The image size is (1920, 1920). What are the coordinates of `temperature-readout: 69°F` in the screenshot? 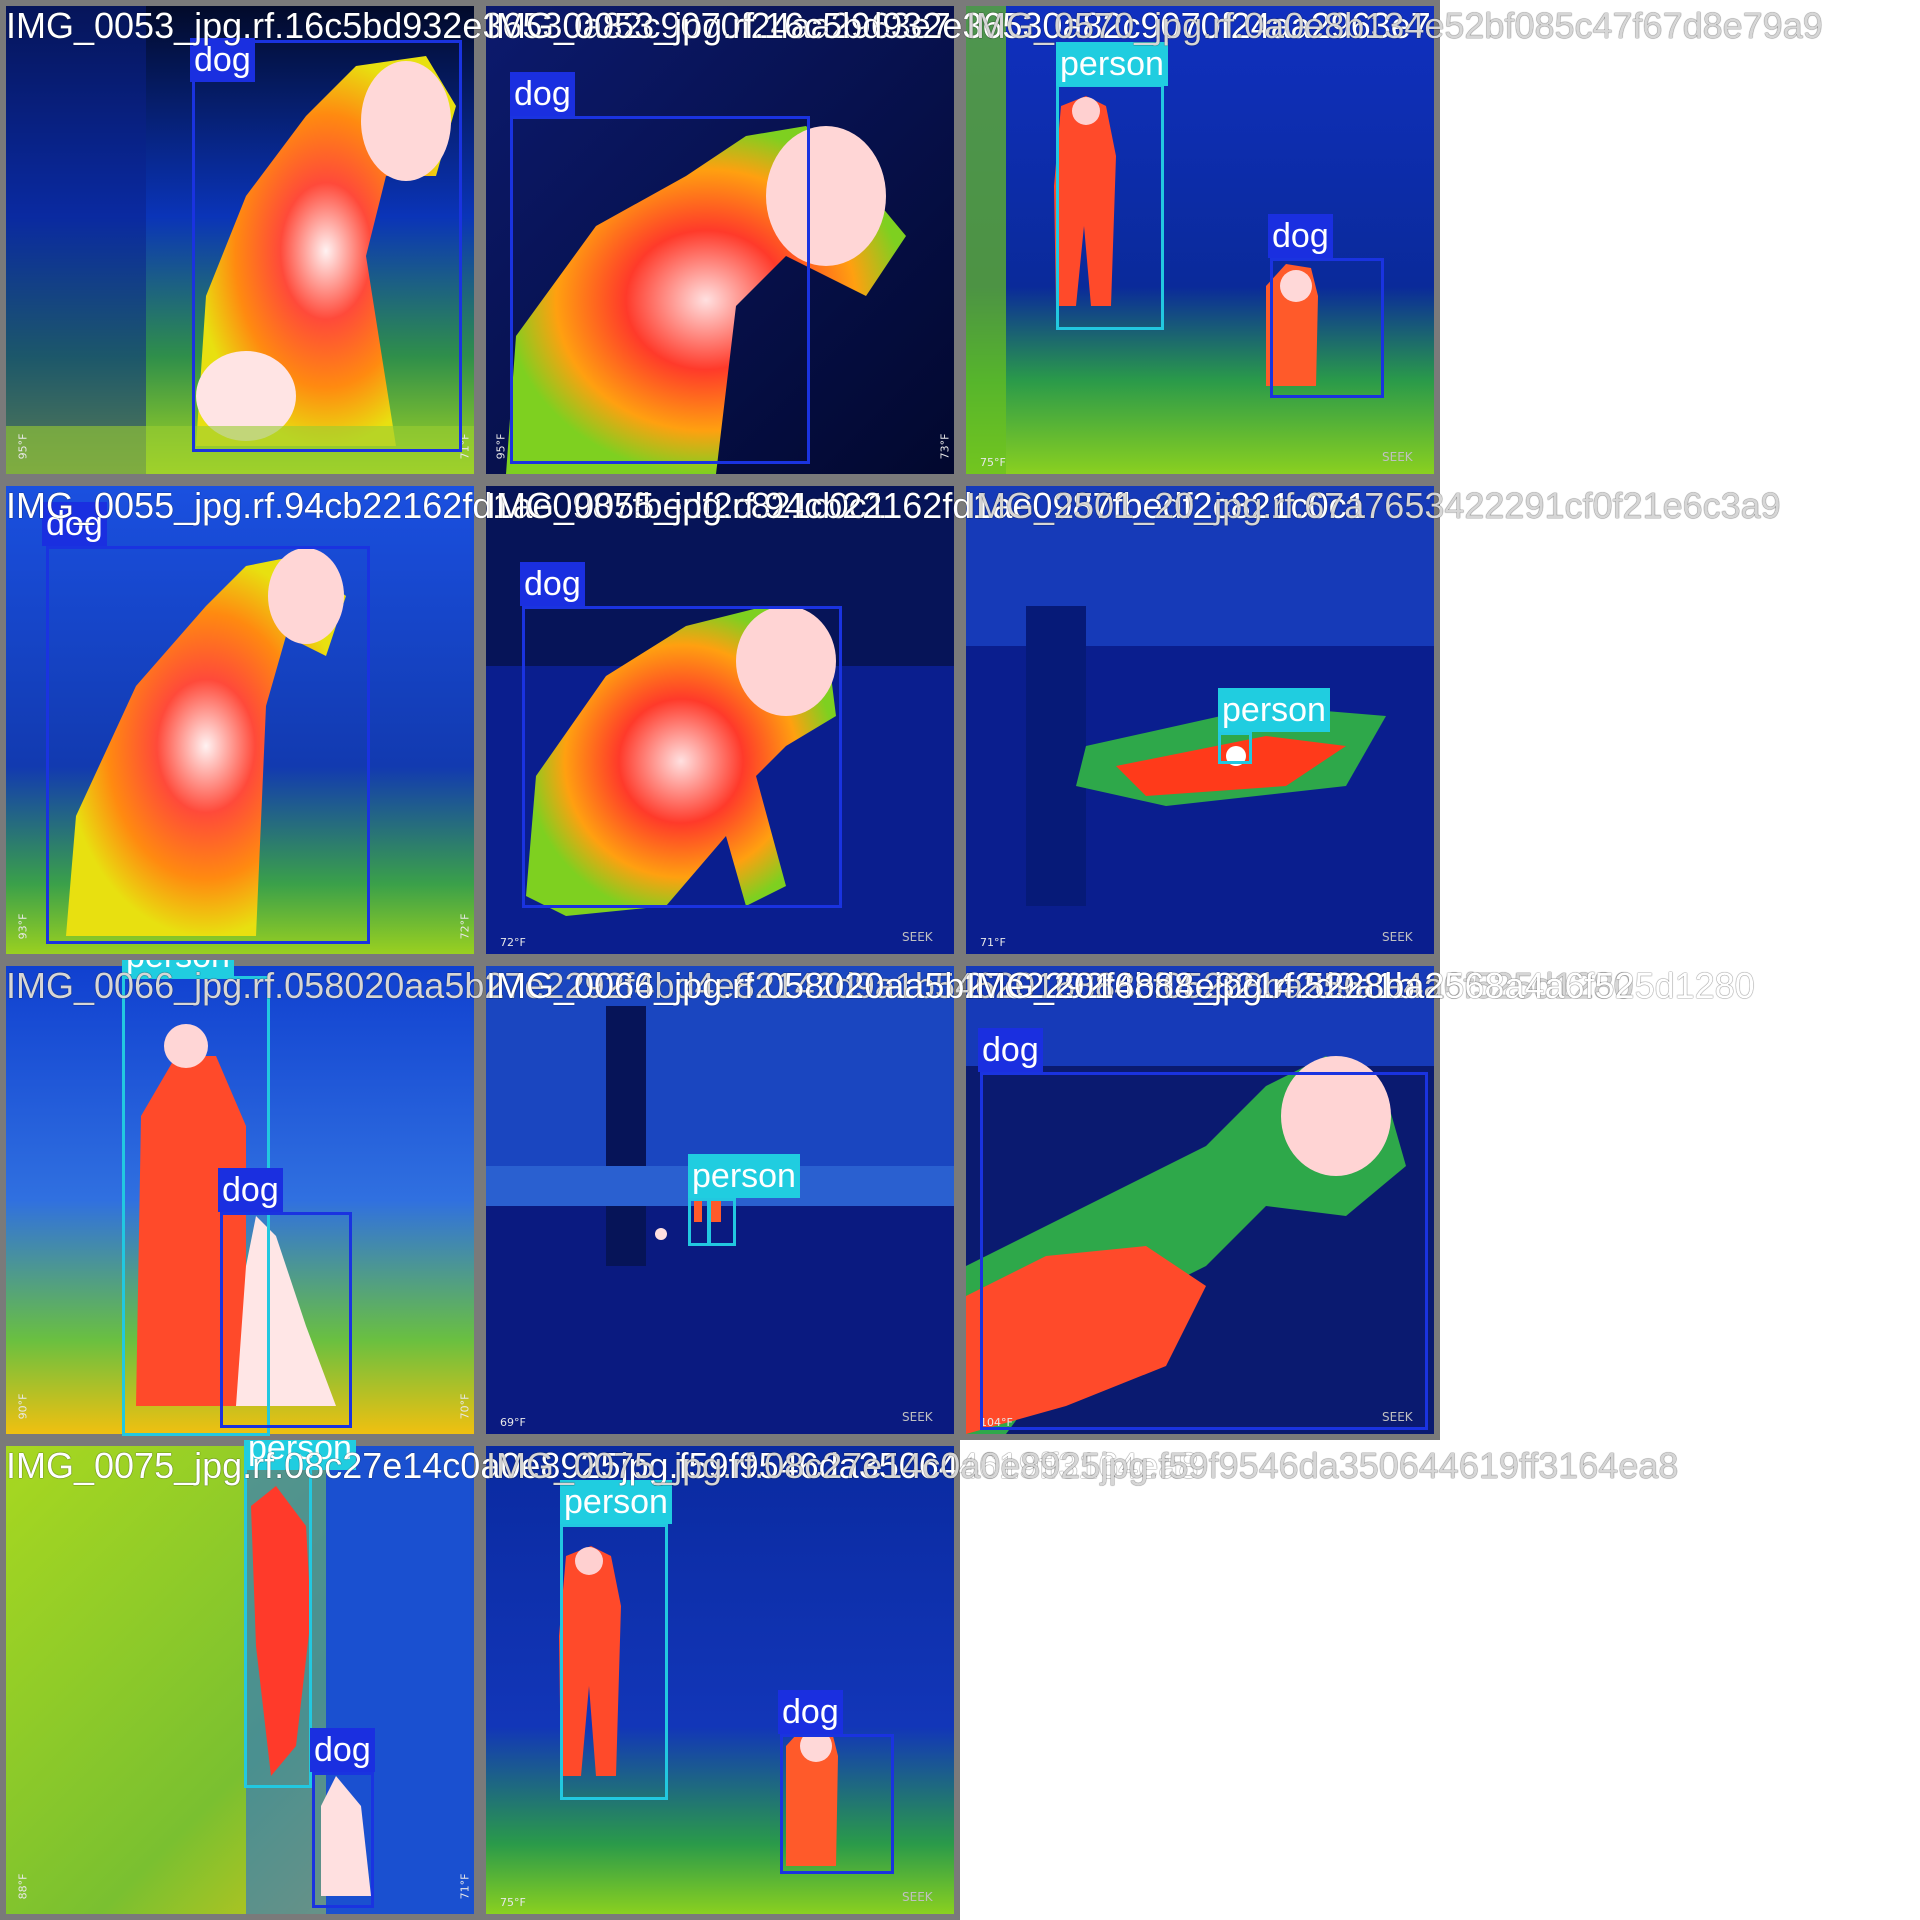 It's located at (513, 1422).